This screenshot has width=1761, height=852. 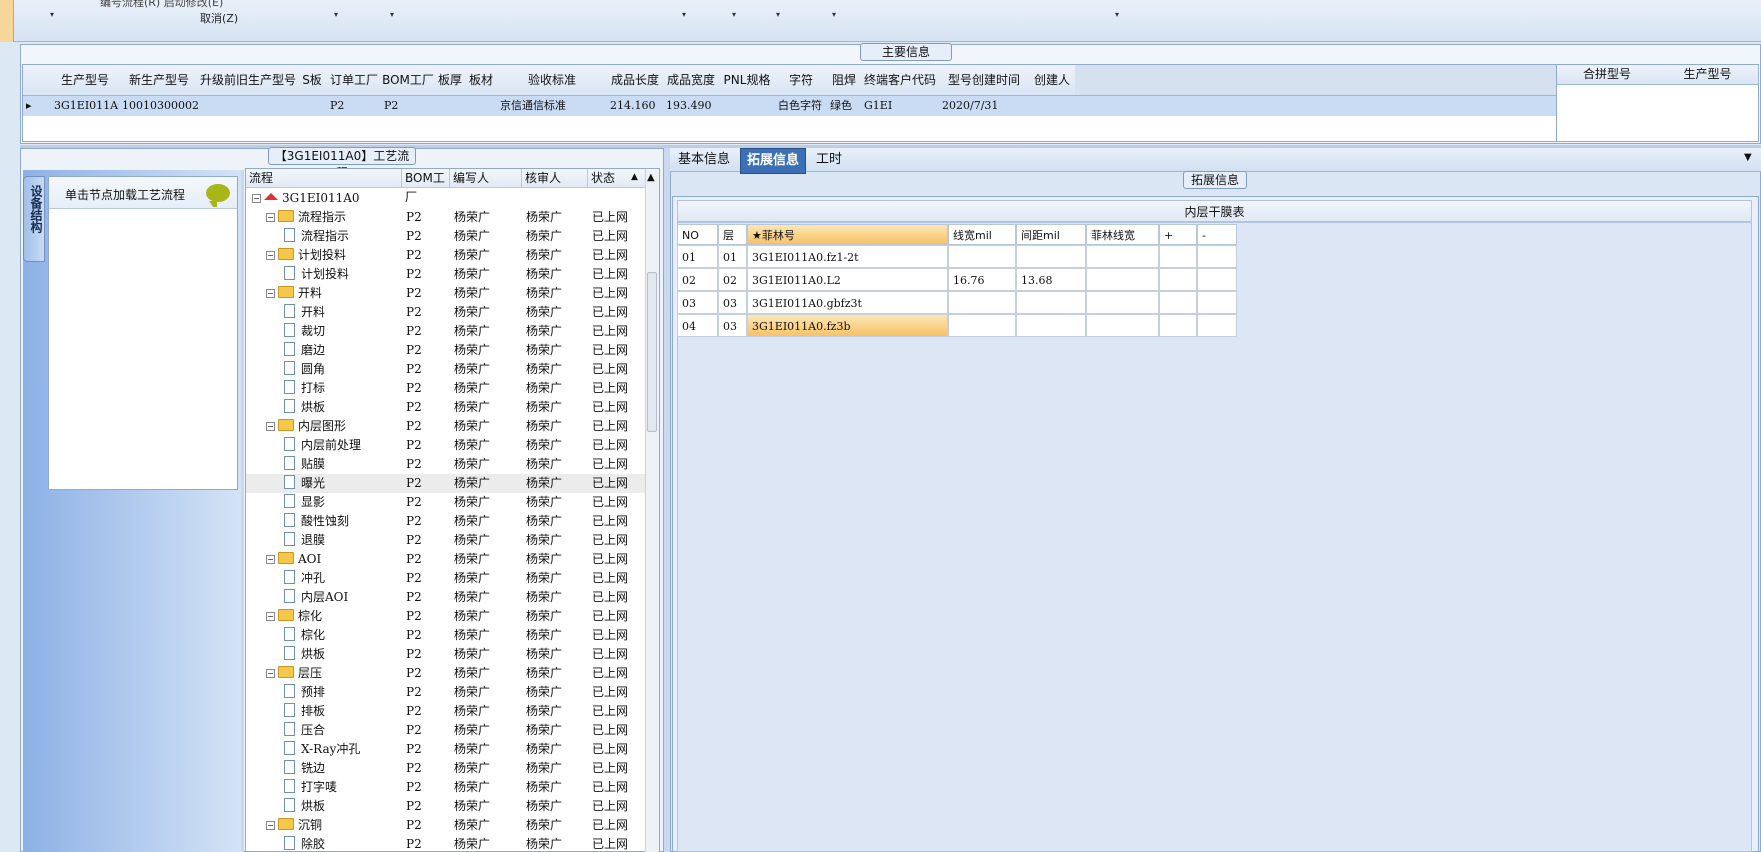 I want to click on grid-cell: 绿色, so click(x=845, y=106).